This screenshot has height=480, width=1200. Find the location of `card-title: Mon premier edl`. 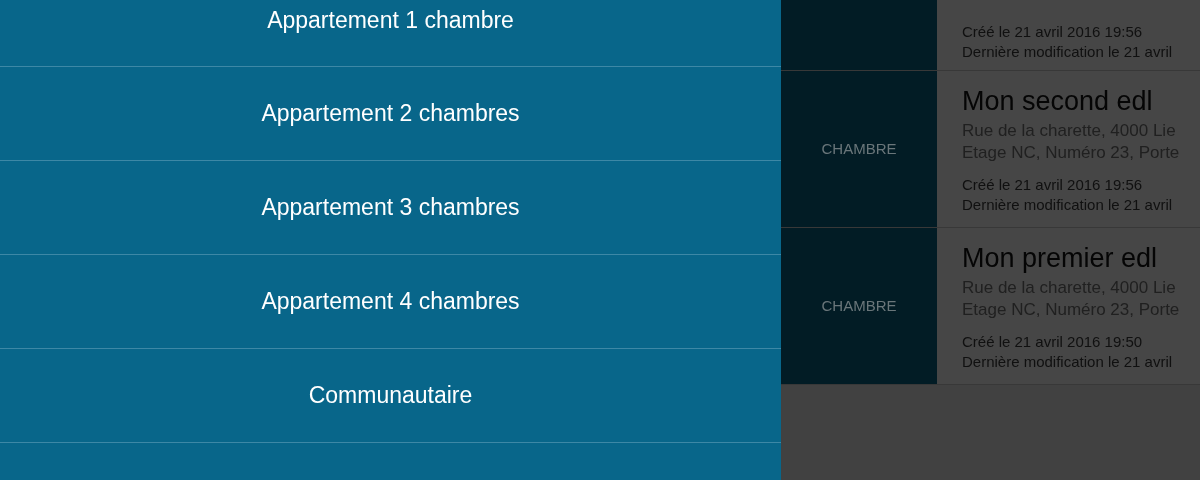

card-title: Mon premier edl is located at coordinates (1060, 258).